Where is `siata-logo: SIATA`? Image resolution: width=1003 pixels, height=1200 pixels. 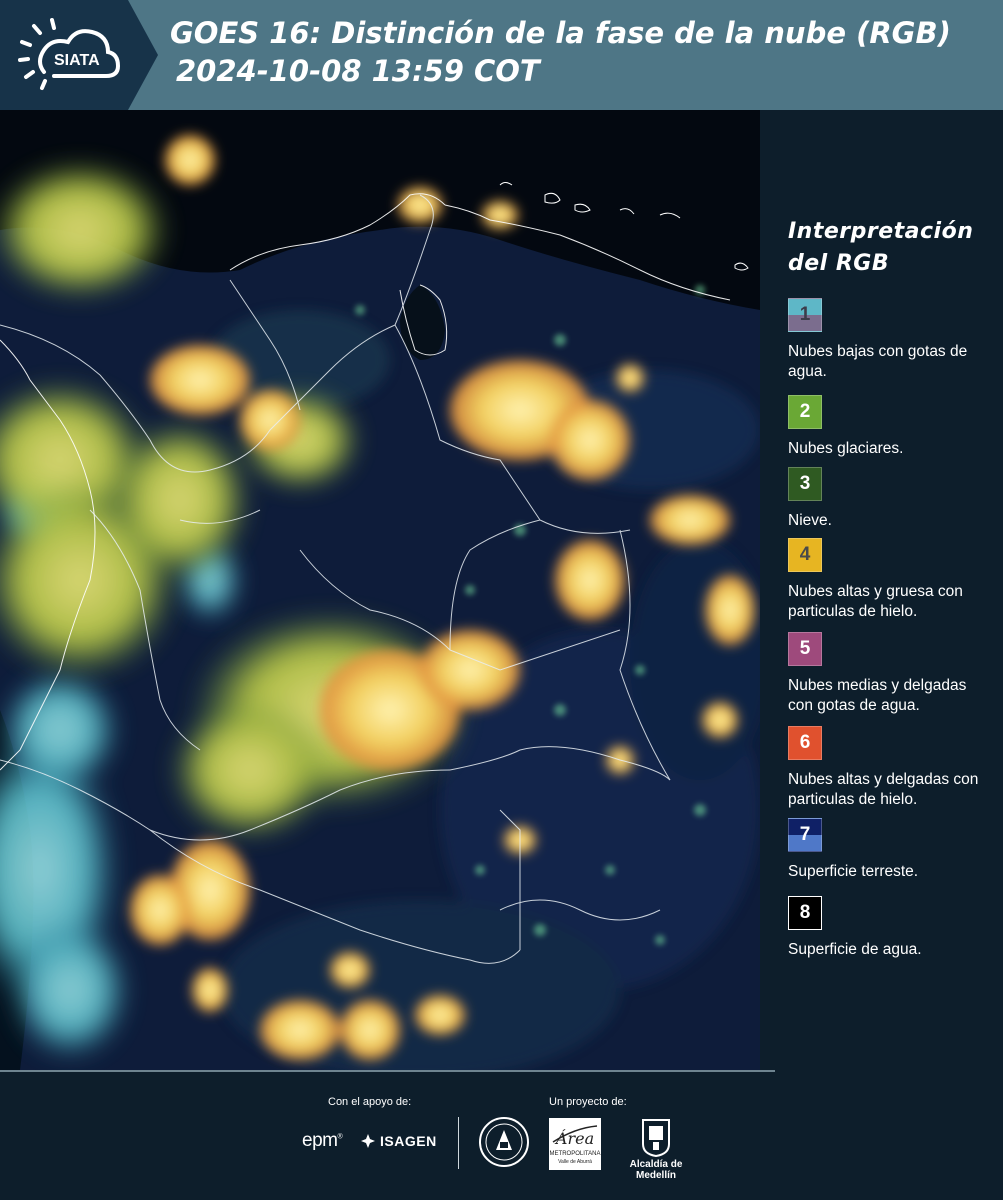
siata-logo: SIATA is located at coordinates (69, 54).